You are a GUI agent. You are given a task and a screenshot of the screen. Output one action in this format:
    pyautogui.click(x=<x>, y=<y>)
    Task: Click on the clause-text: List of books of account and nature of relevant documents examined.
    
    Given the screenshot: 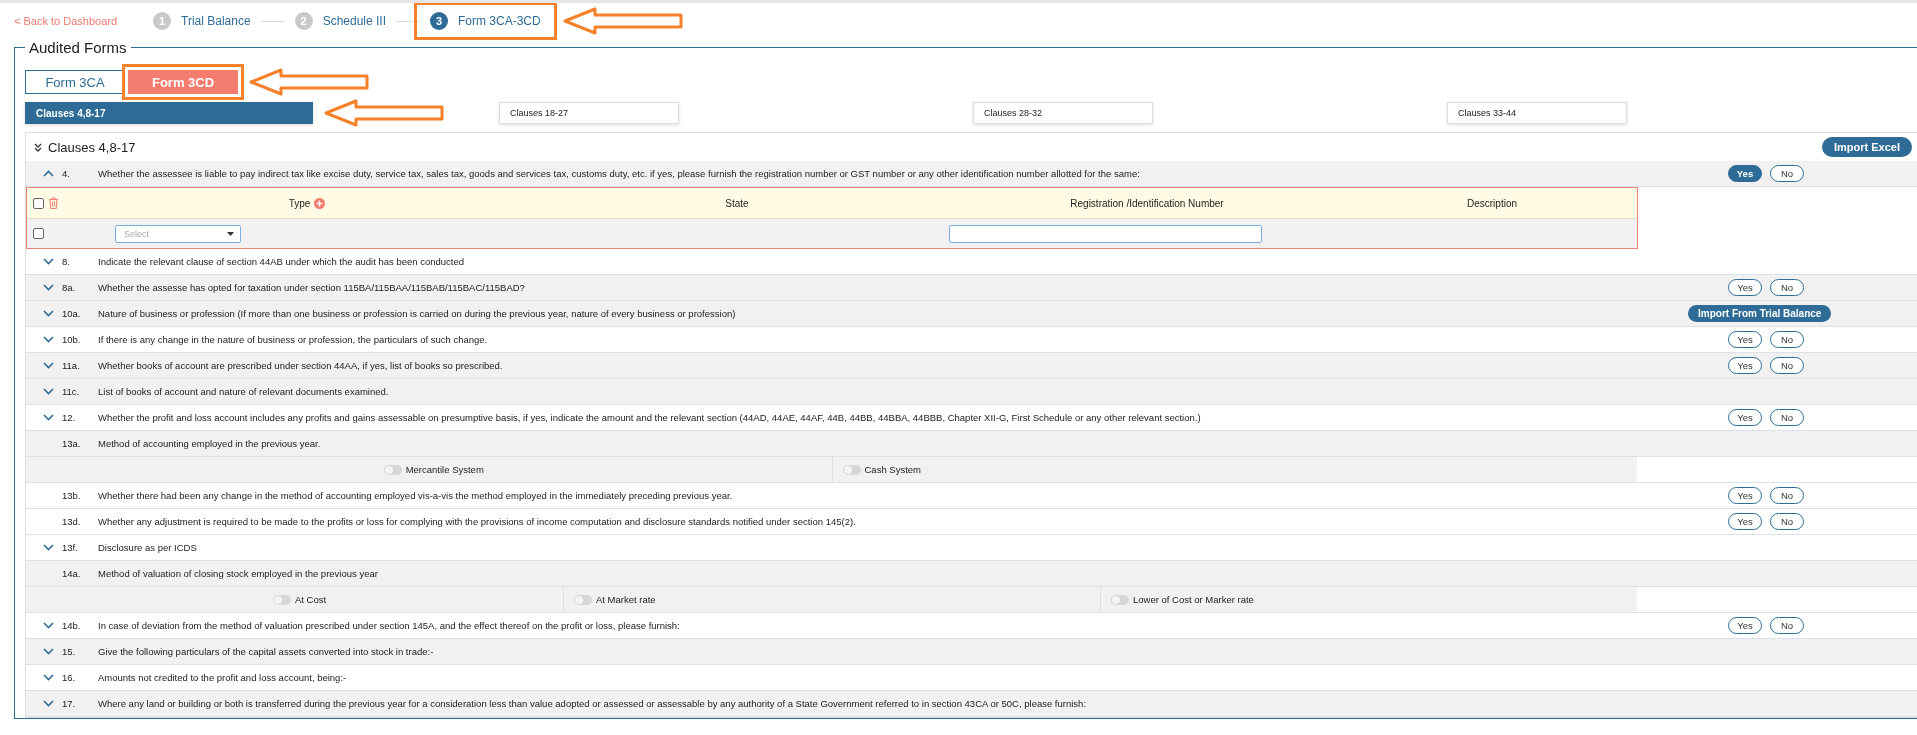 What is the action you would take?
    pyautogui.click(x=244, y=391)
    